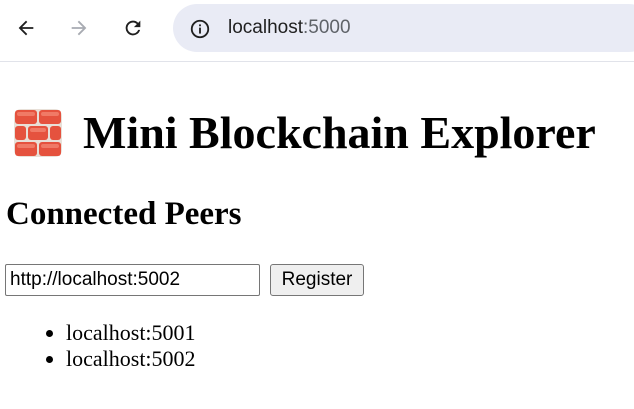  What do you see at coordinates (327, 27) in the screenshot?
I see `url-port: :5000` at bounding box center [327, 27].